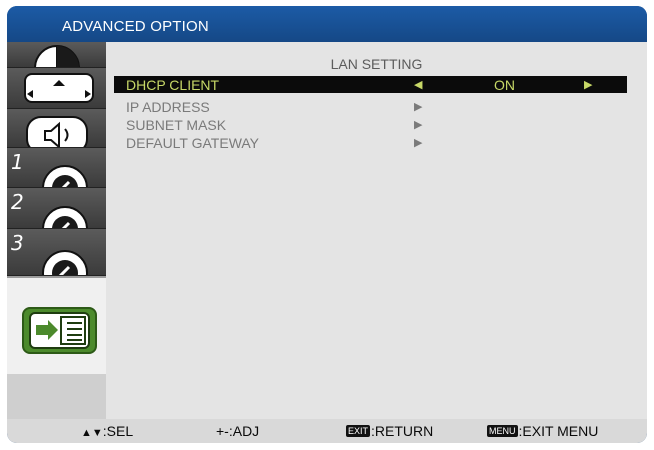 The height and width of the screenshot is (450, 654). I want to click on menu-key-icon: MENU, so click(502, 431).